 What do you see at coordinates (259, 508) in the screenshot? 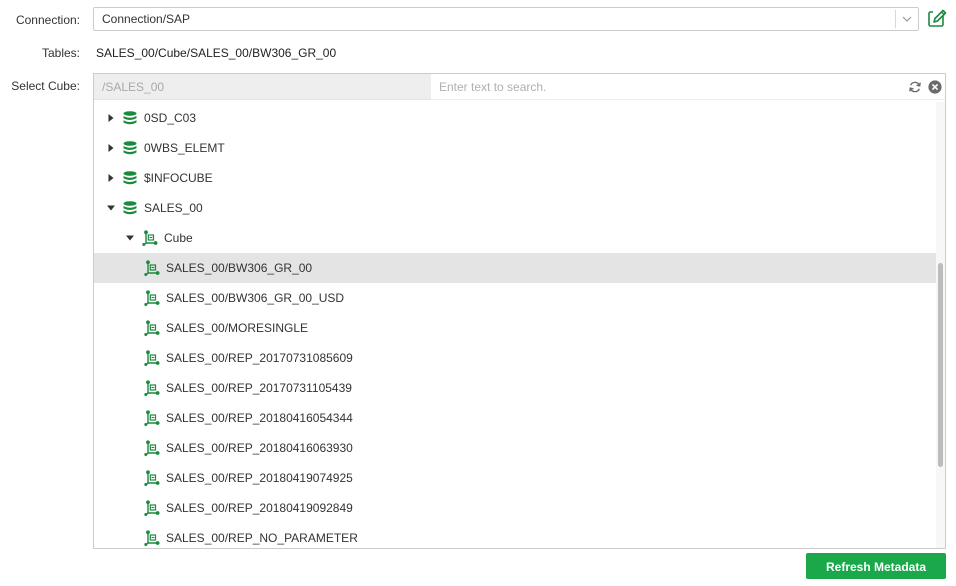
I see `tree-node-label: SALES_00/REP_20180419092849` at bounding box center [259, 508].